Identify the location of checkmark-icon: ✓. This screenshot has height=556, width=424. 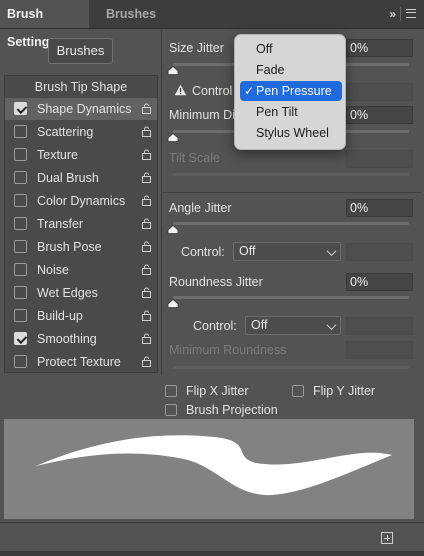
(249, 91).